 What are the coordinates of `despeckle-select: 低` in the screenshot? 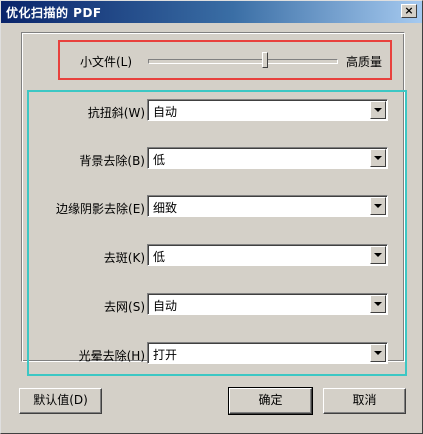 It's located at (267, 255).